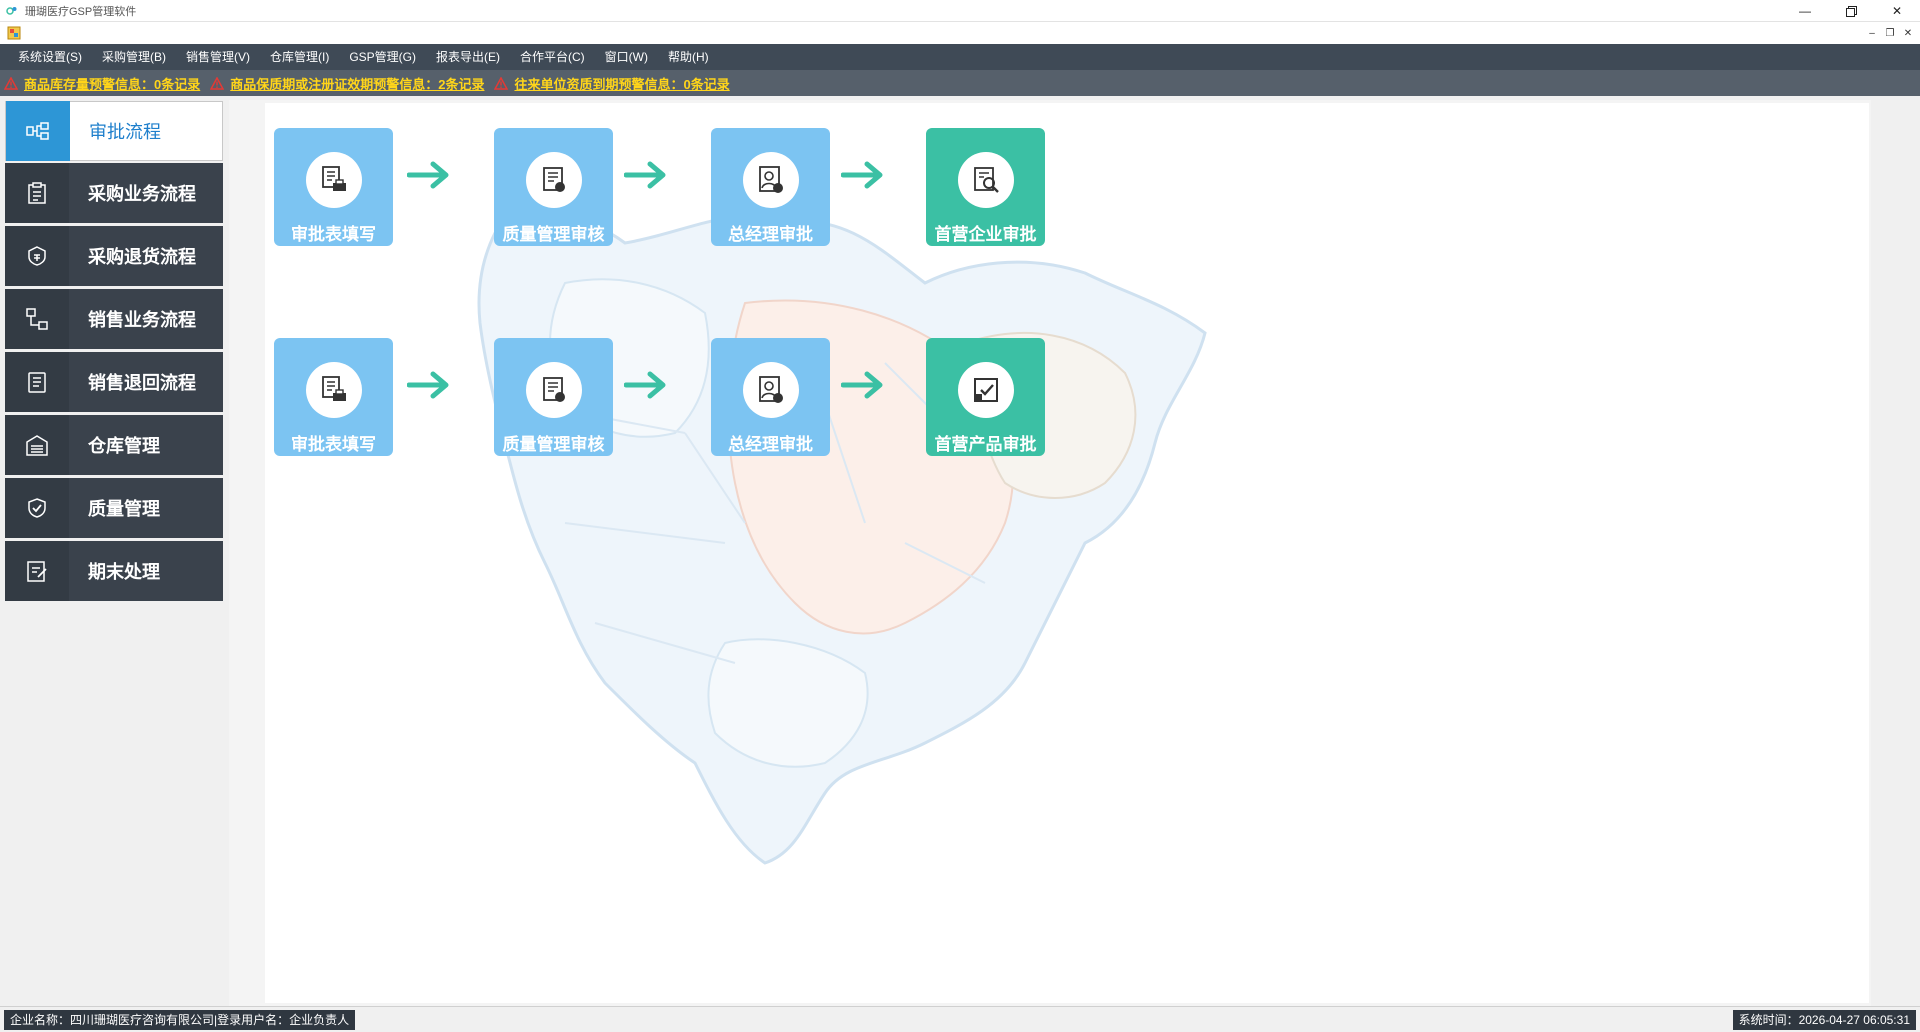 The width and height of the screenshot is (1920, 1032). What do you see at coordinates (552, 57) in the screenshot?
I see `menu-cooperation: 合作平台(C)` at bounding box center [552, 57].